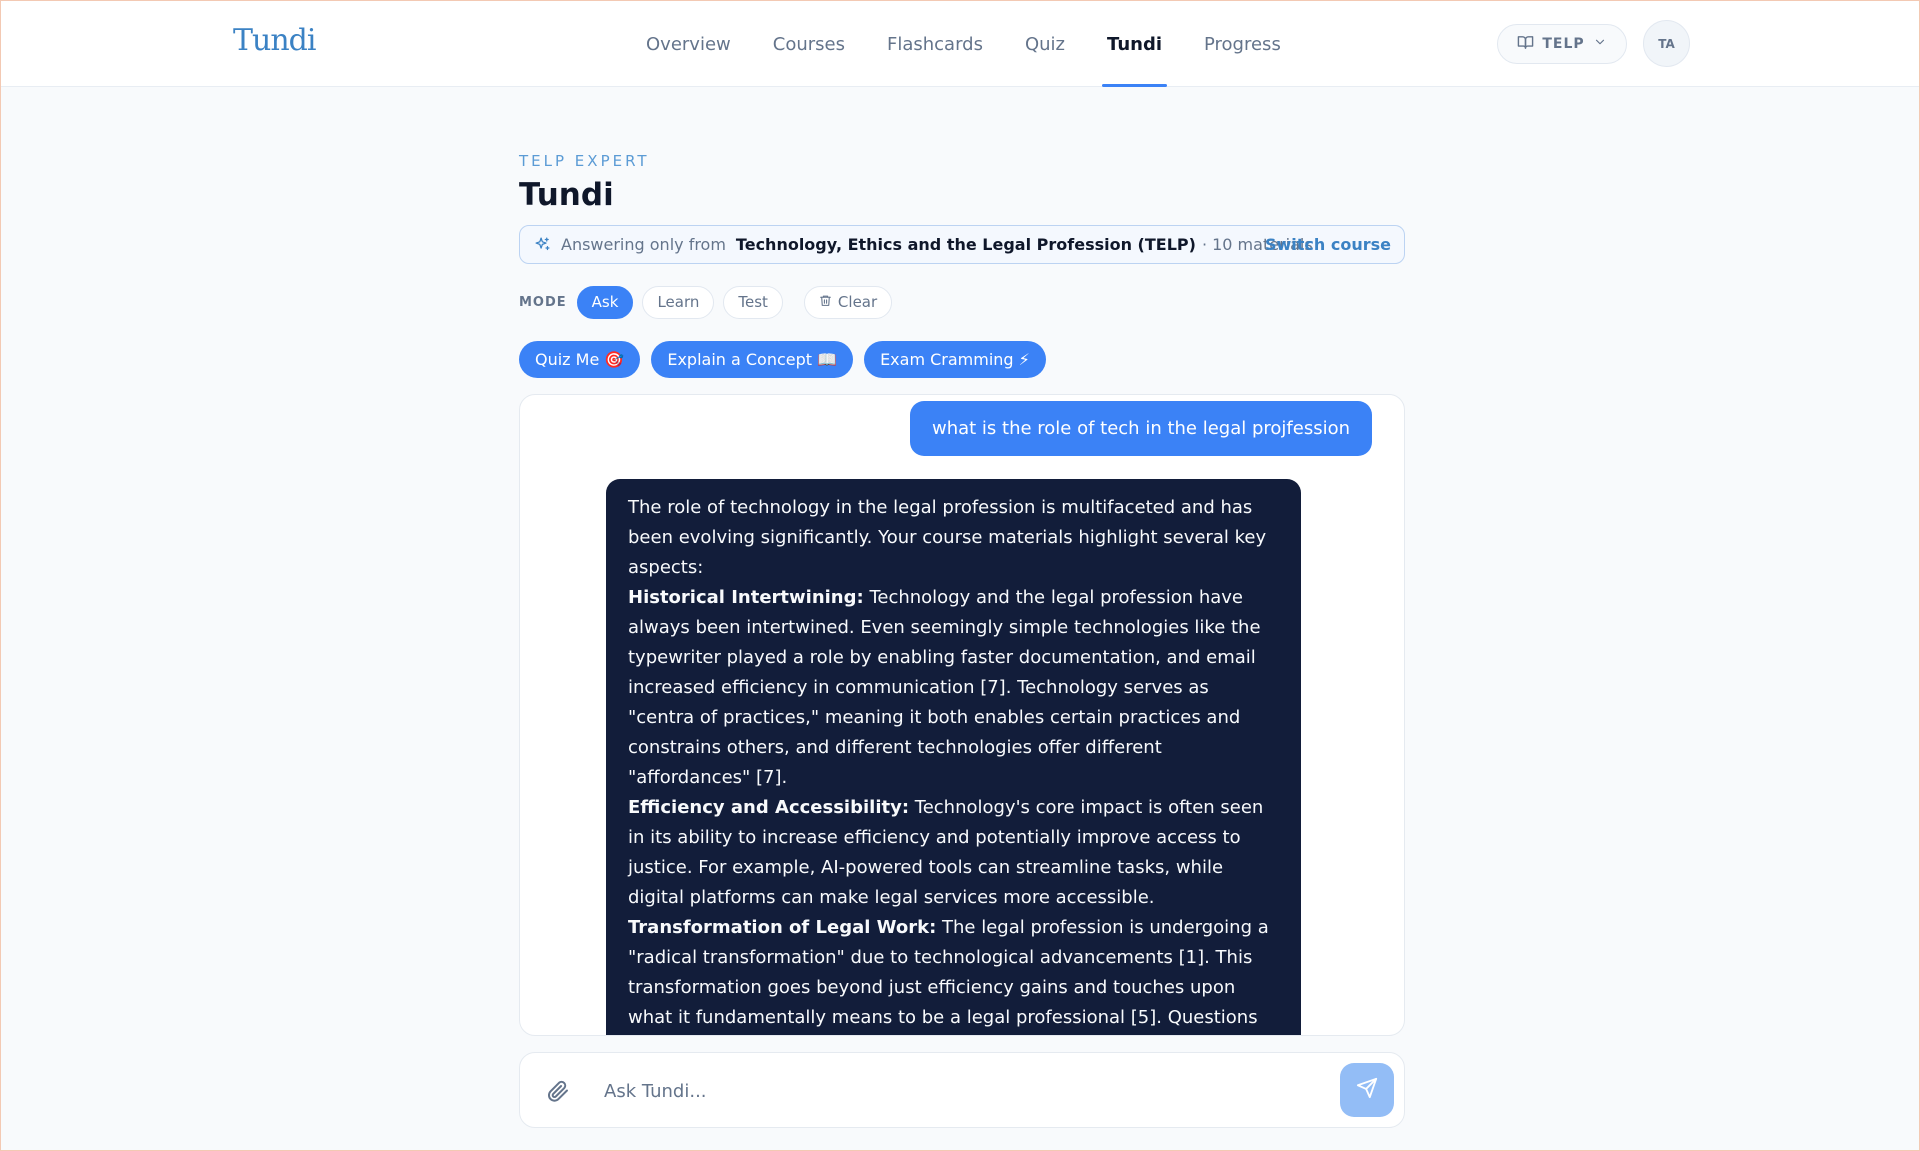 The image size is (1920, 1151). I want to click on book-icon, so click(1525, 44).